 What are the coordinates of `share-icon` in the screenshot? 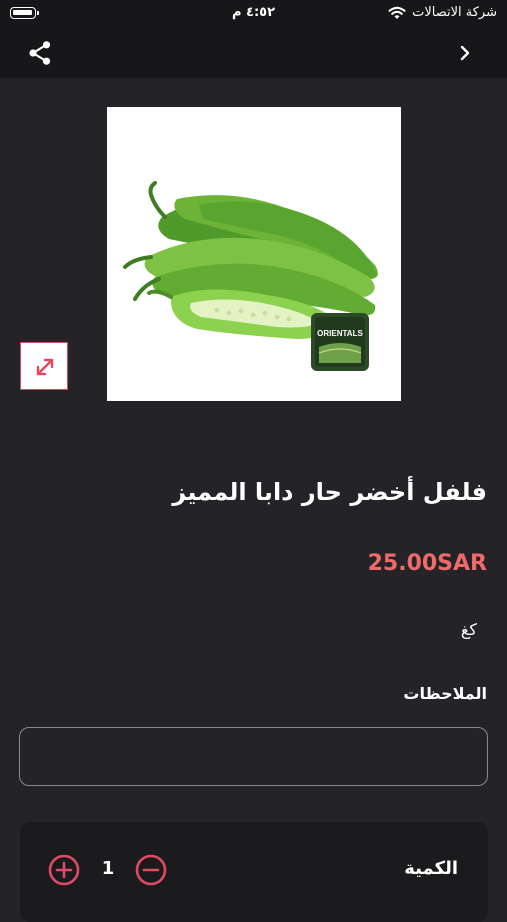 It's located at (40, 53).